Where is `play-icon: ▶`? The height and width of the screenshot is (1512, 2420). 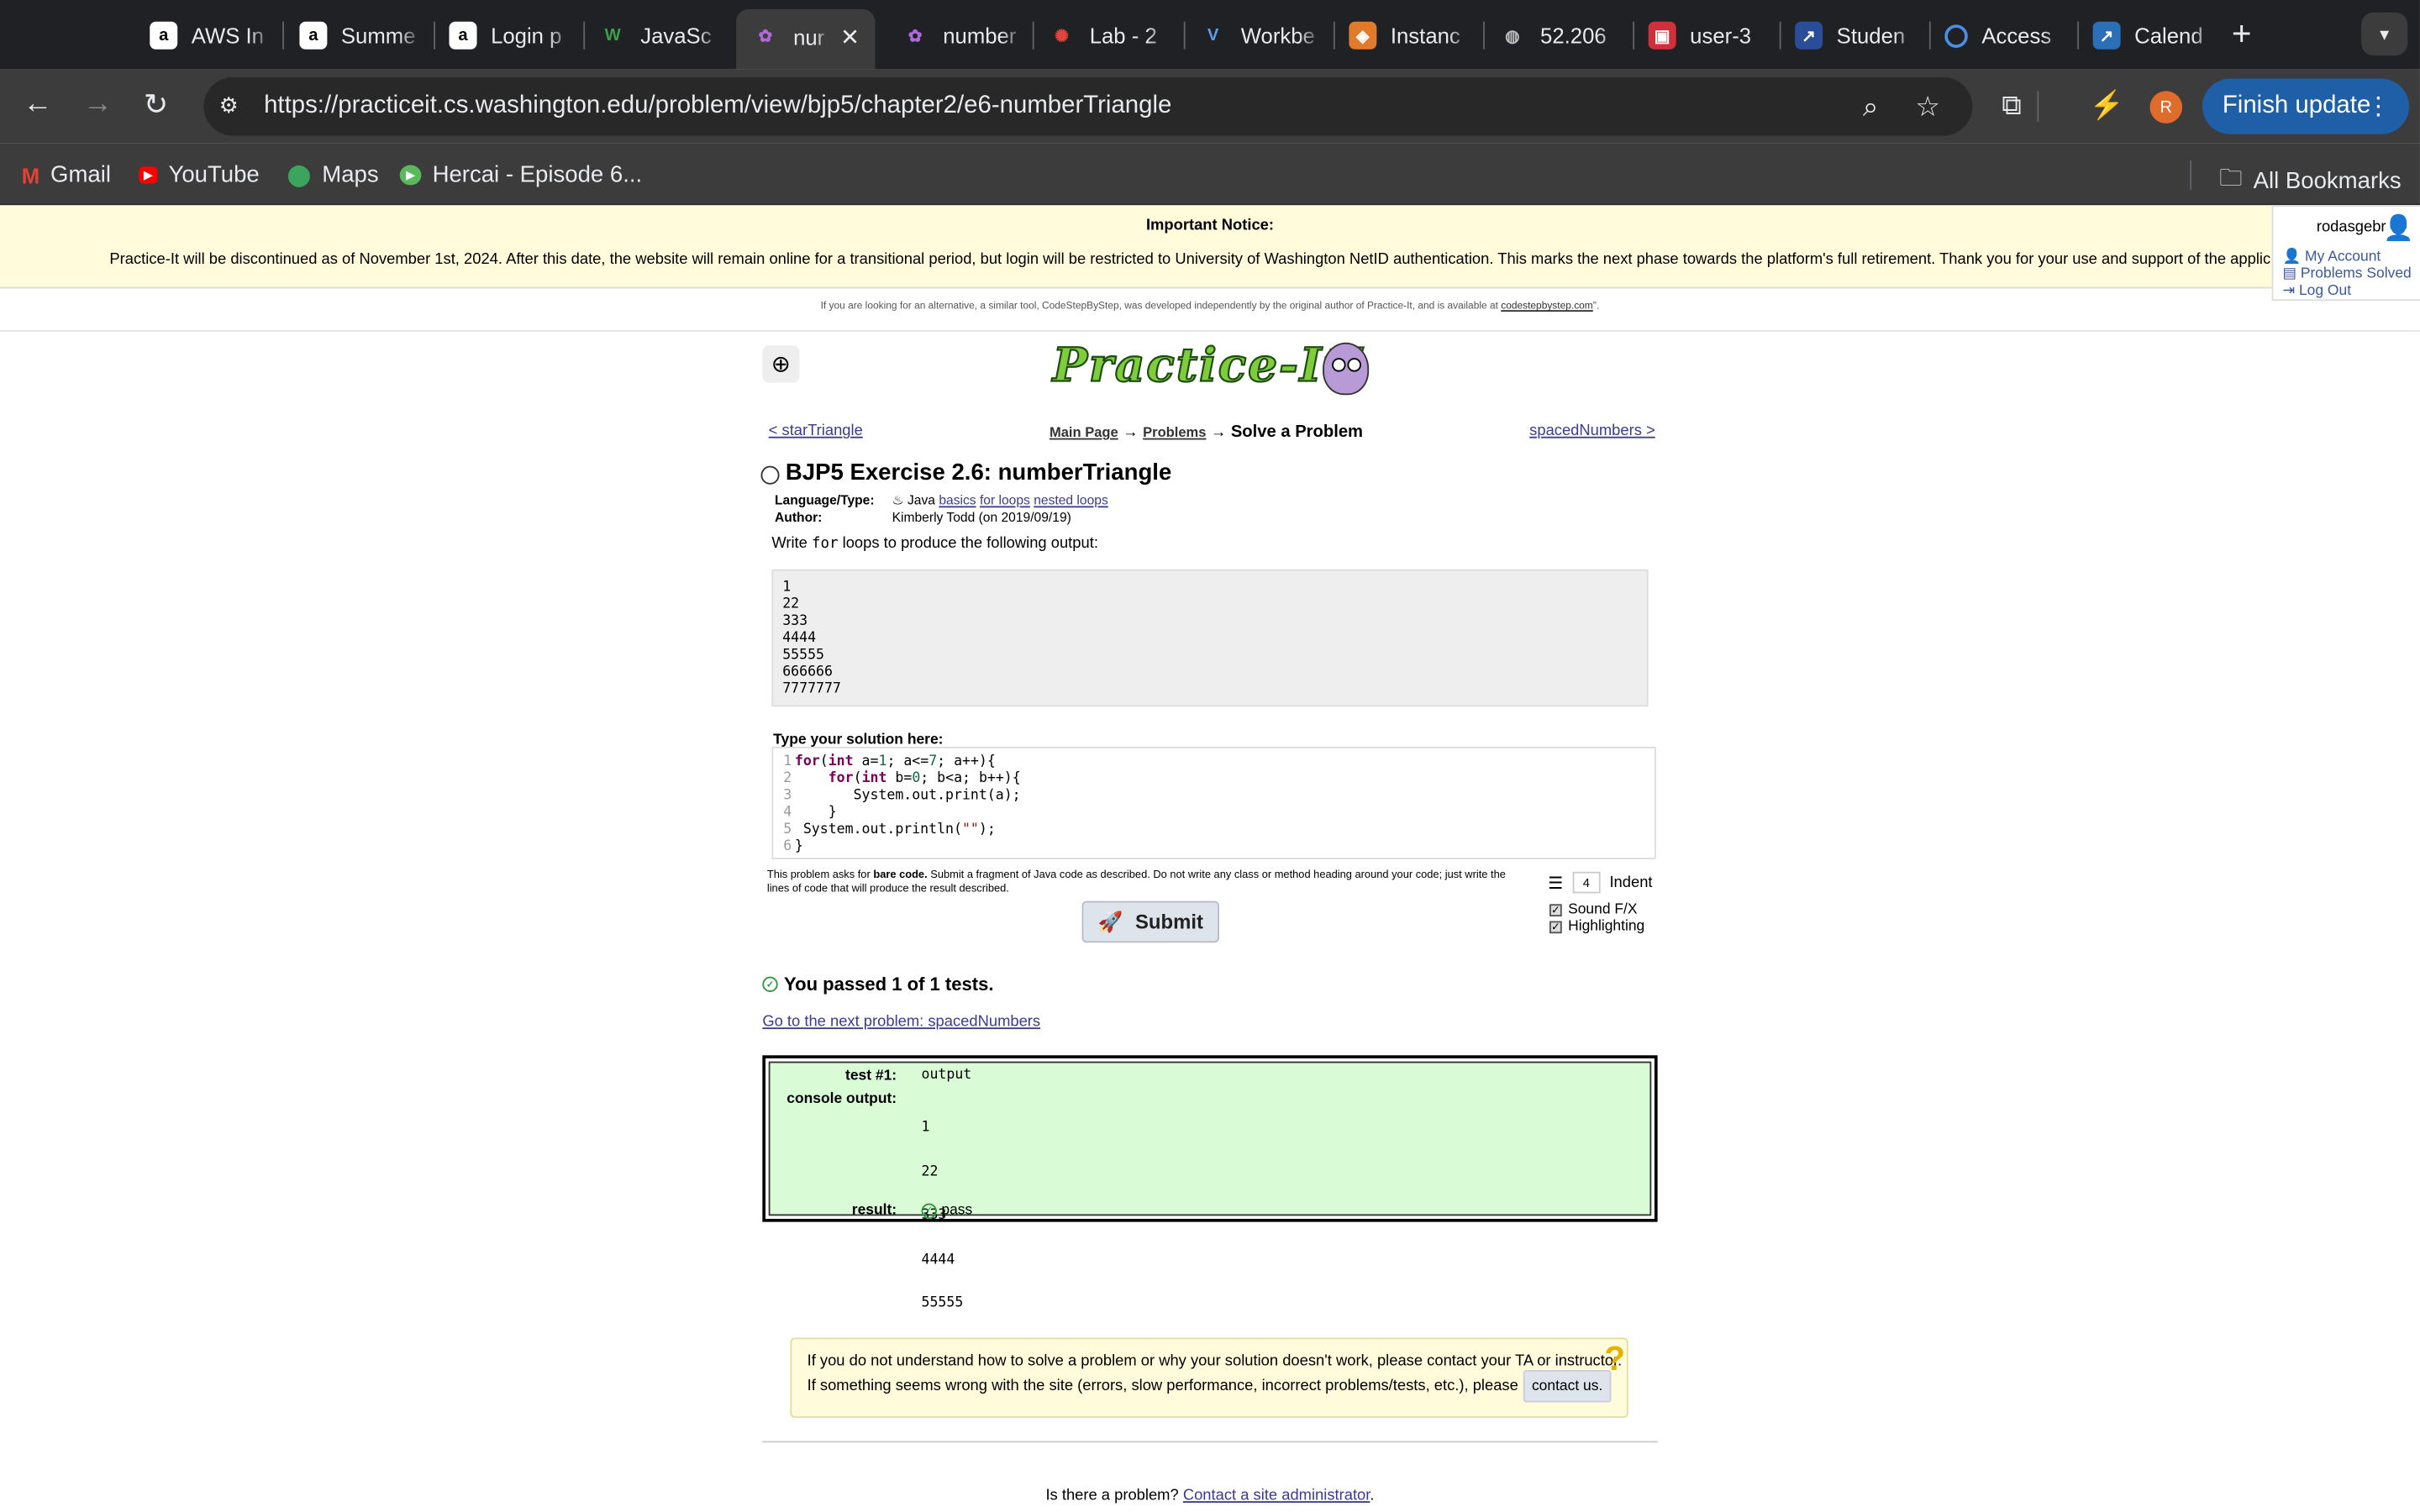 play-icon: ▶ is located at coordinates (411, 175).